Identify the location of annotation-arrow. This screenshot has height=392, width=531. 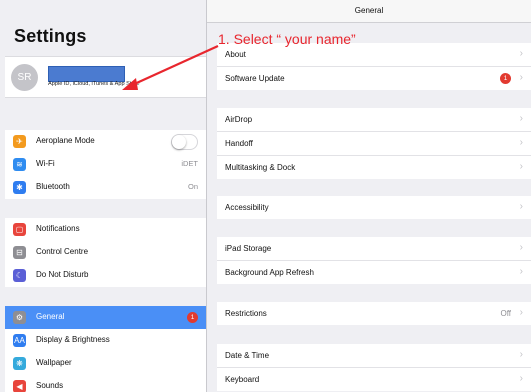
(170, 67).